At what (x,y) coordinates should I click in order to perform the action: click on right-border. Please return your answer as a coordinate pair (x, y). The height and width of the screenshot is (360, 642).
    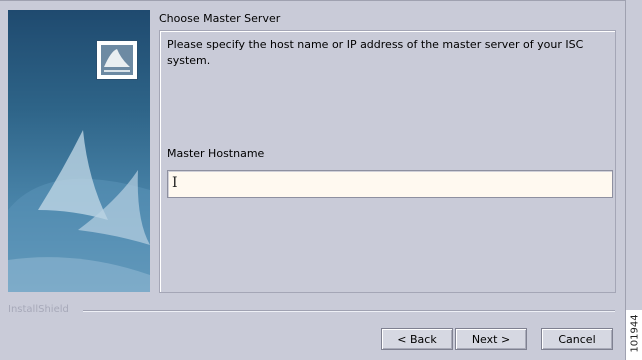
    Looking at the image, I should click on (625, 180).